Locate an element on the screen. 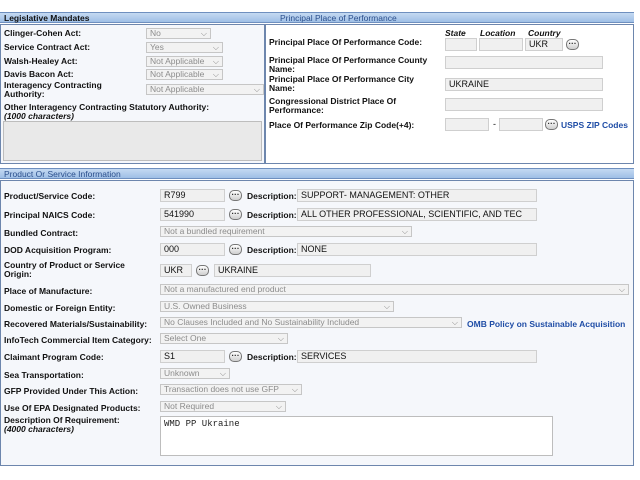 The image size is (640, 480). product-service-header: Product Or Service Information is located at coordinates (62, 174).